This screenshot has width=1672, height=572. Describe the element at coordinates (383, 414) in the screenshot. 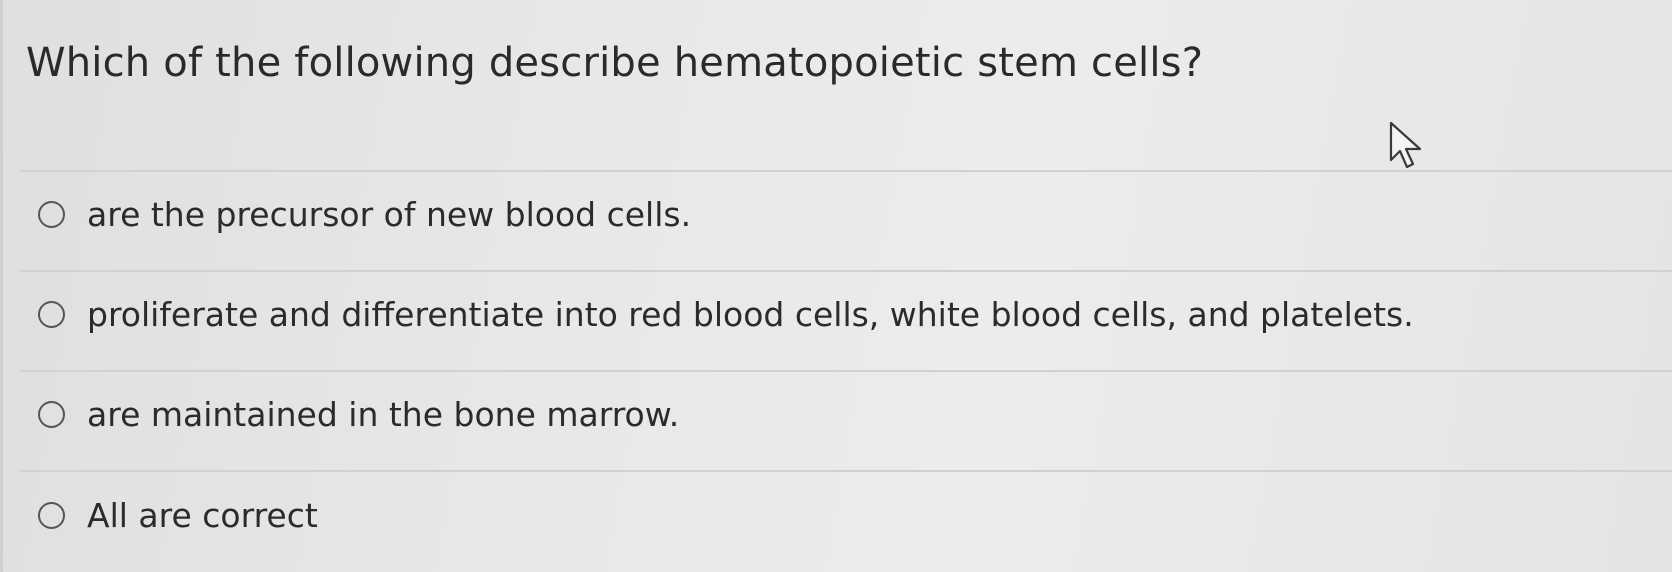

I see `option-label: are maintained in the bone marrow.` at that location.